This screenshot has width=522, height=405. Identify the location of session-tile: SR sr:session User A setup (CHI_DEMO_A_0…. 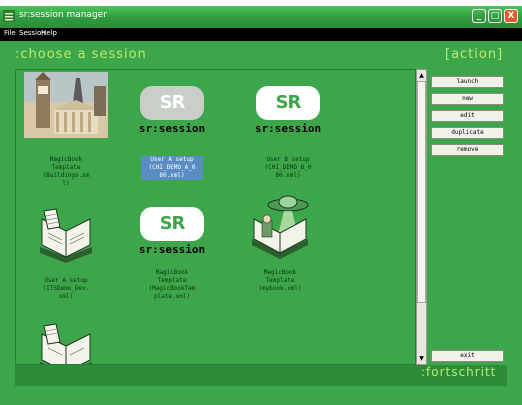
(172, 126).